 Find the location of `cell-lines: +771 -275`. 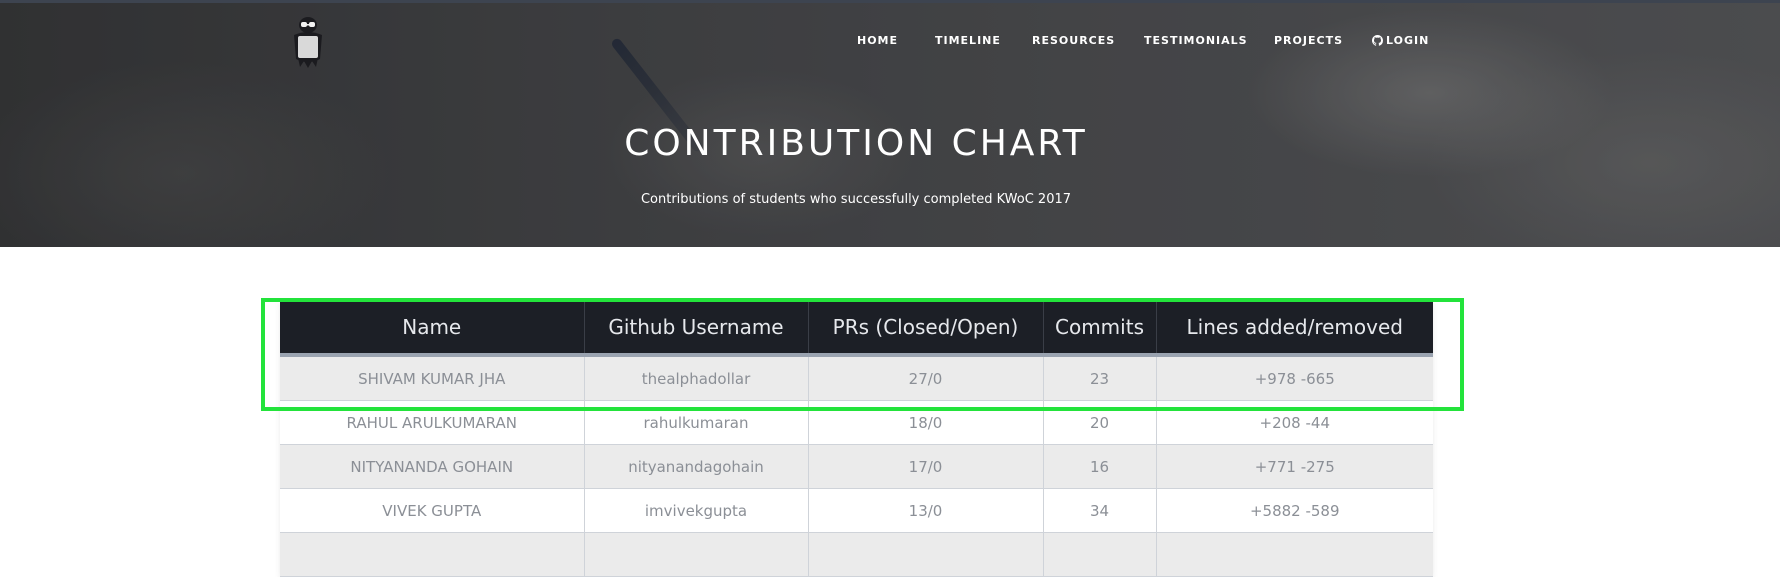

cell-lines: +771 -275 is located at coordinates (1294, 466).